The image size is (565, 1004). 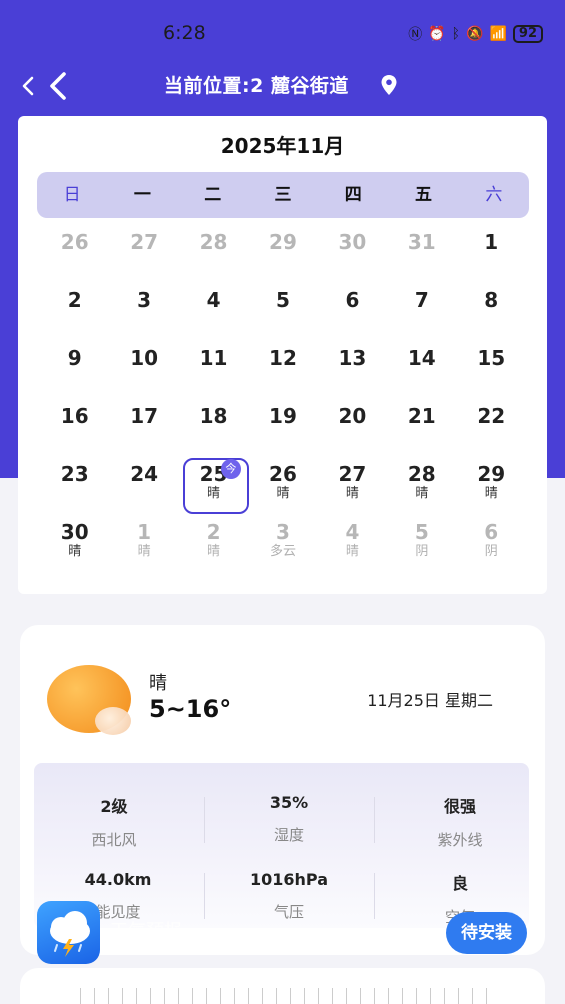 What do you see at coordinates (424, 195) in the screenshot?
I see `weekday-label: 五` at bounding box center [424, 195].